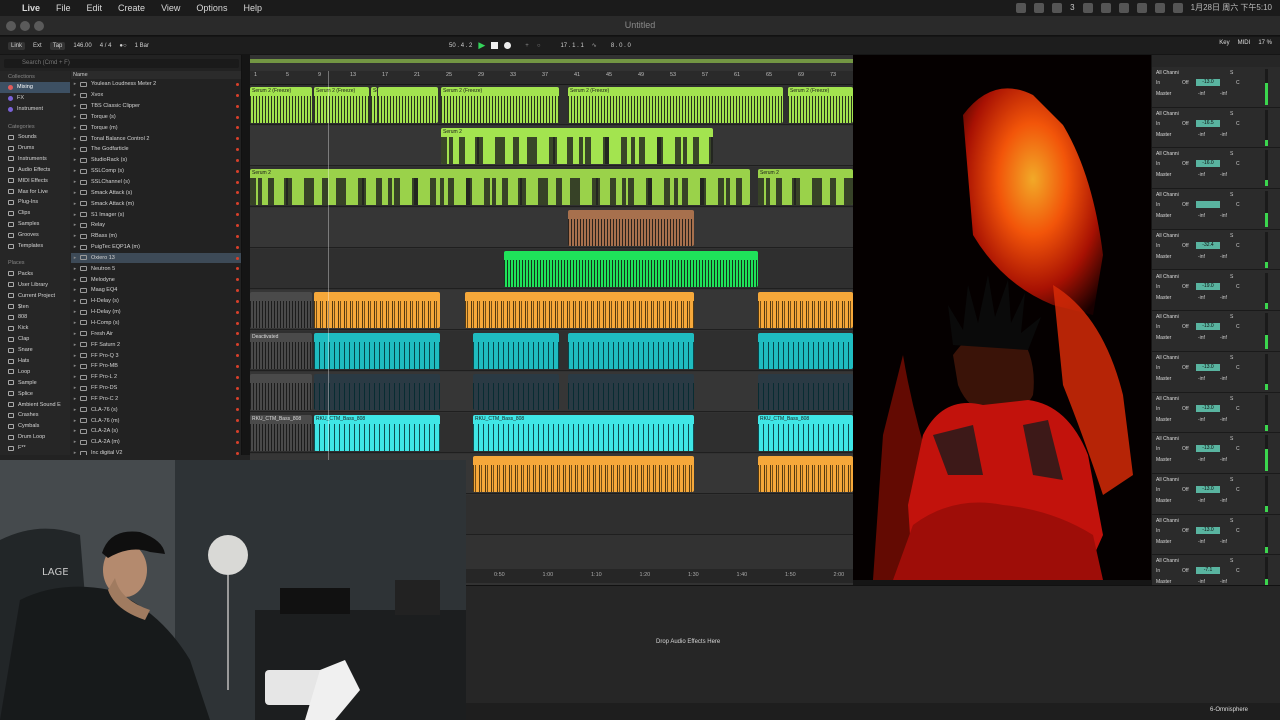  What do you see at coordinates (551, 269) in the screenshot?
I see `track-lane` at bounding box center [551, 269].